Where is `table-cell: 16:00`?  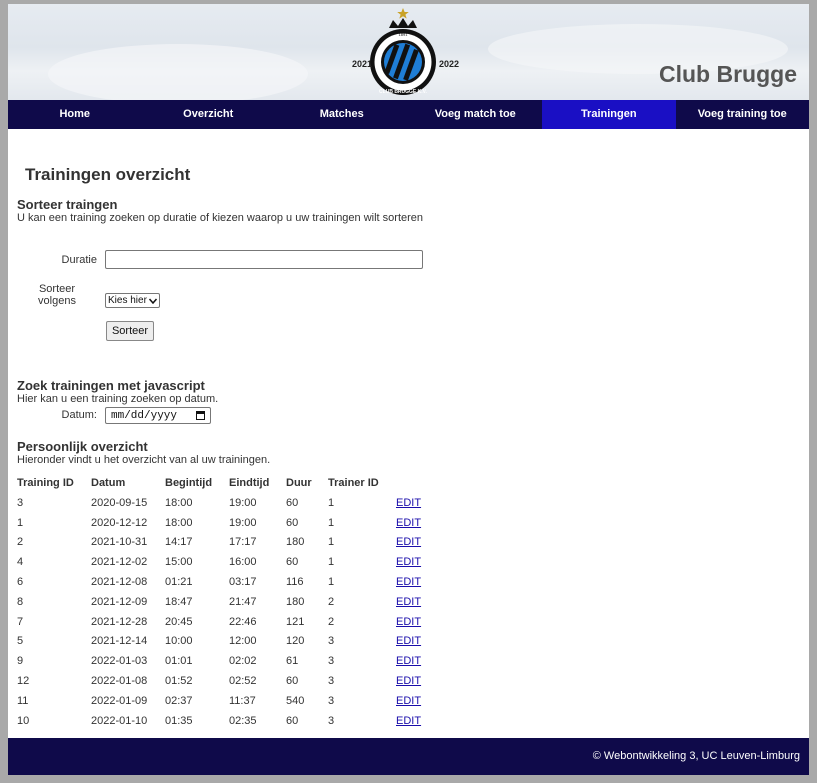
table-cell: 16:00 is located at coordinates (243, 562).